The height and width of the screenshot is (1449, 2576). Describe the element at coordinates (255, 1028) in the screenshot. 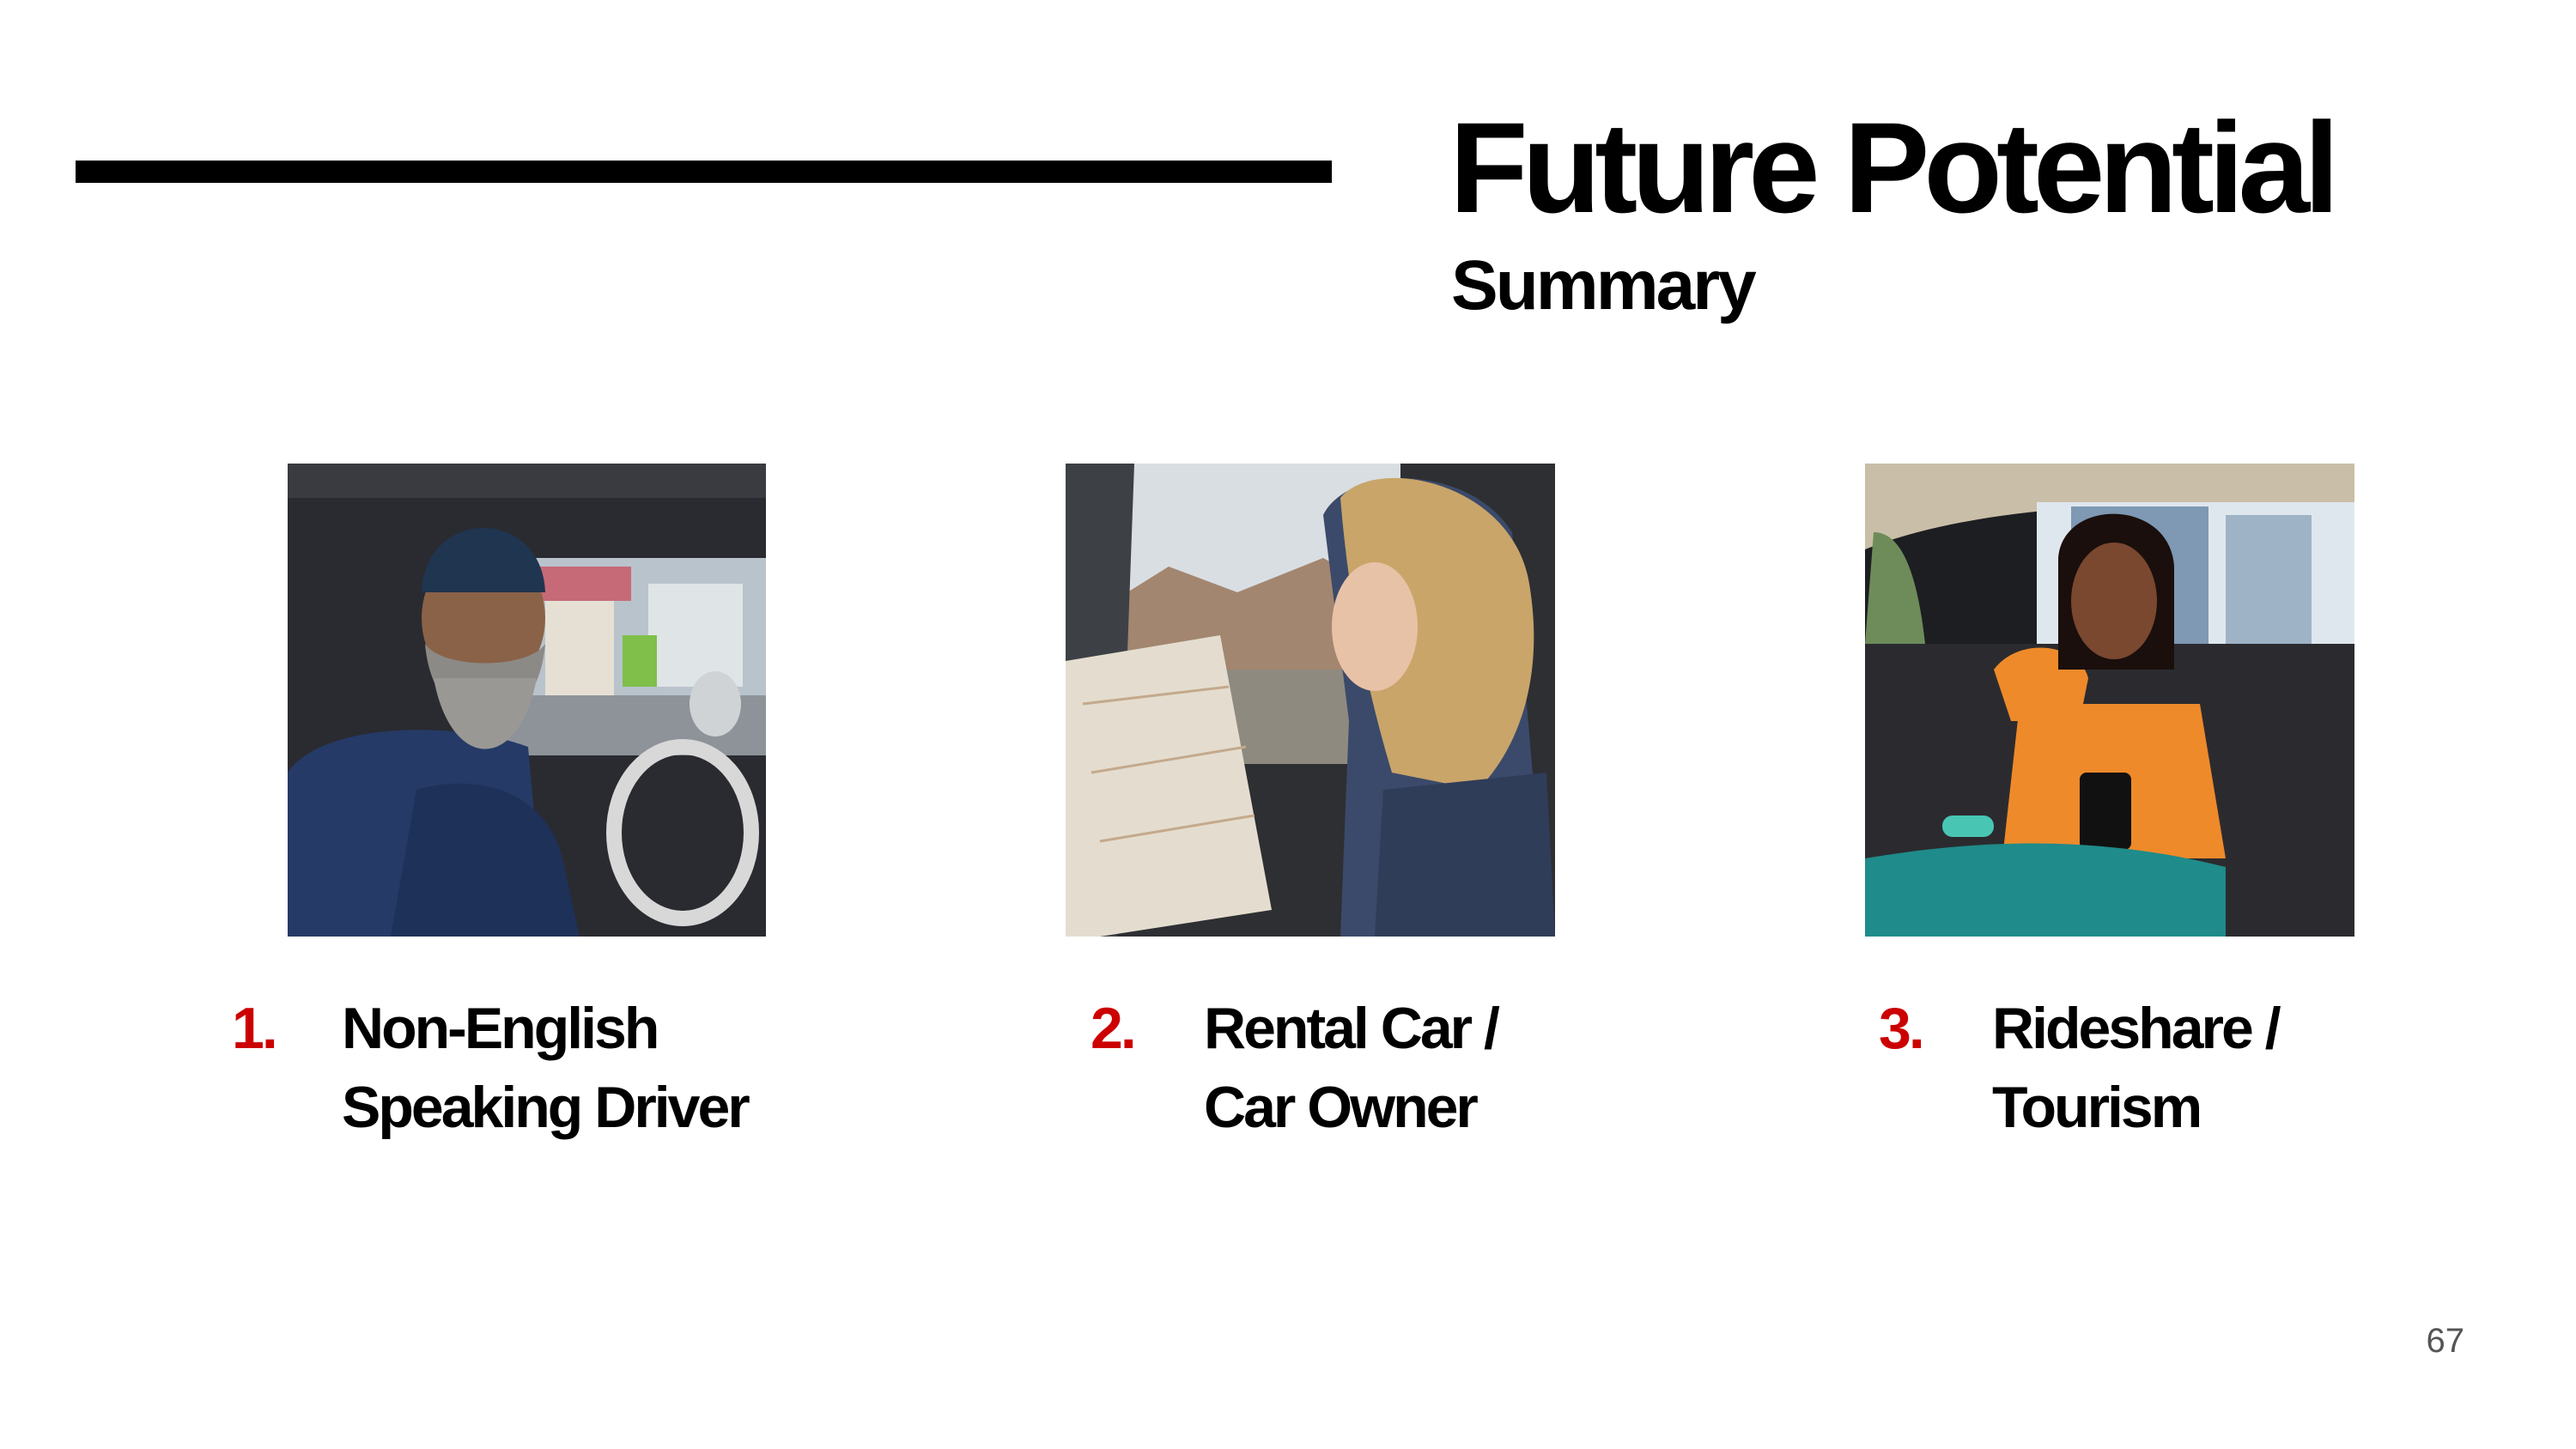

I see `item-number-1: 1.` at that location.